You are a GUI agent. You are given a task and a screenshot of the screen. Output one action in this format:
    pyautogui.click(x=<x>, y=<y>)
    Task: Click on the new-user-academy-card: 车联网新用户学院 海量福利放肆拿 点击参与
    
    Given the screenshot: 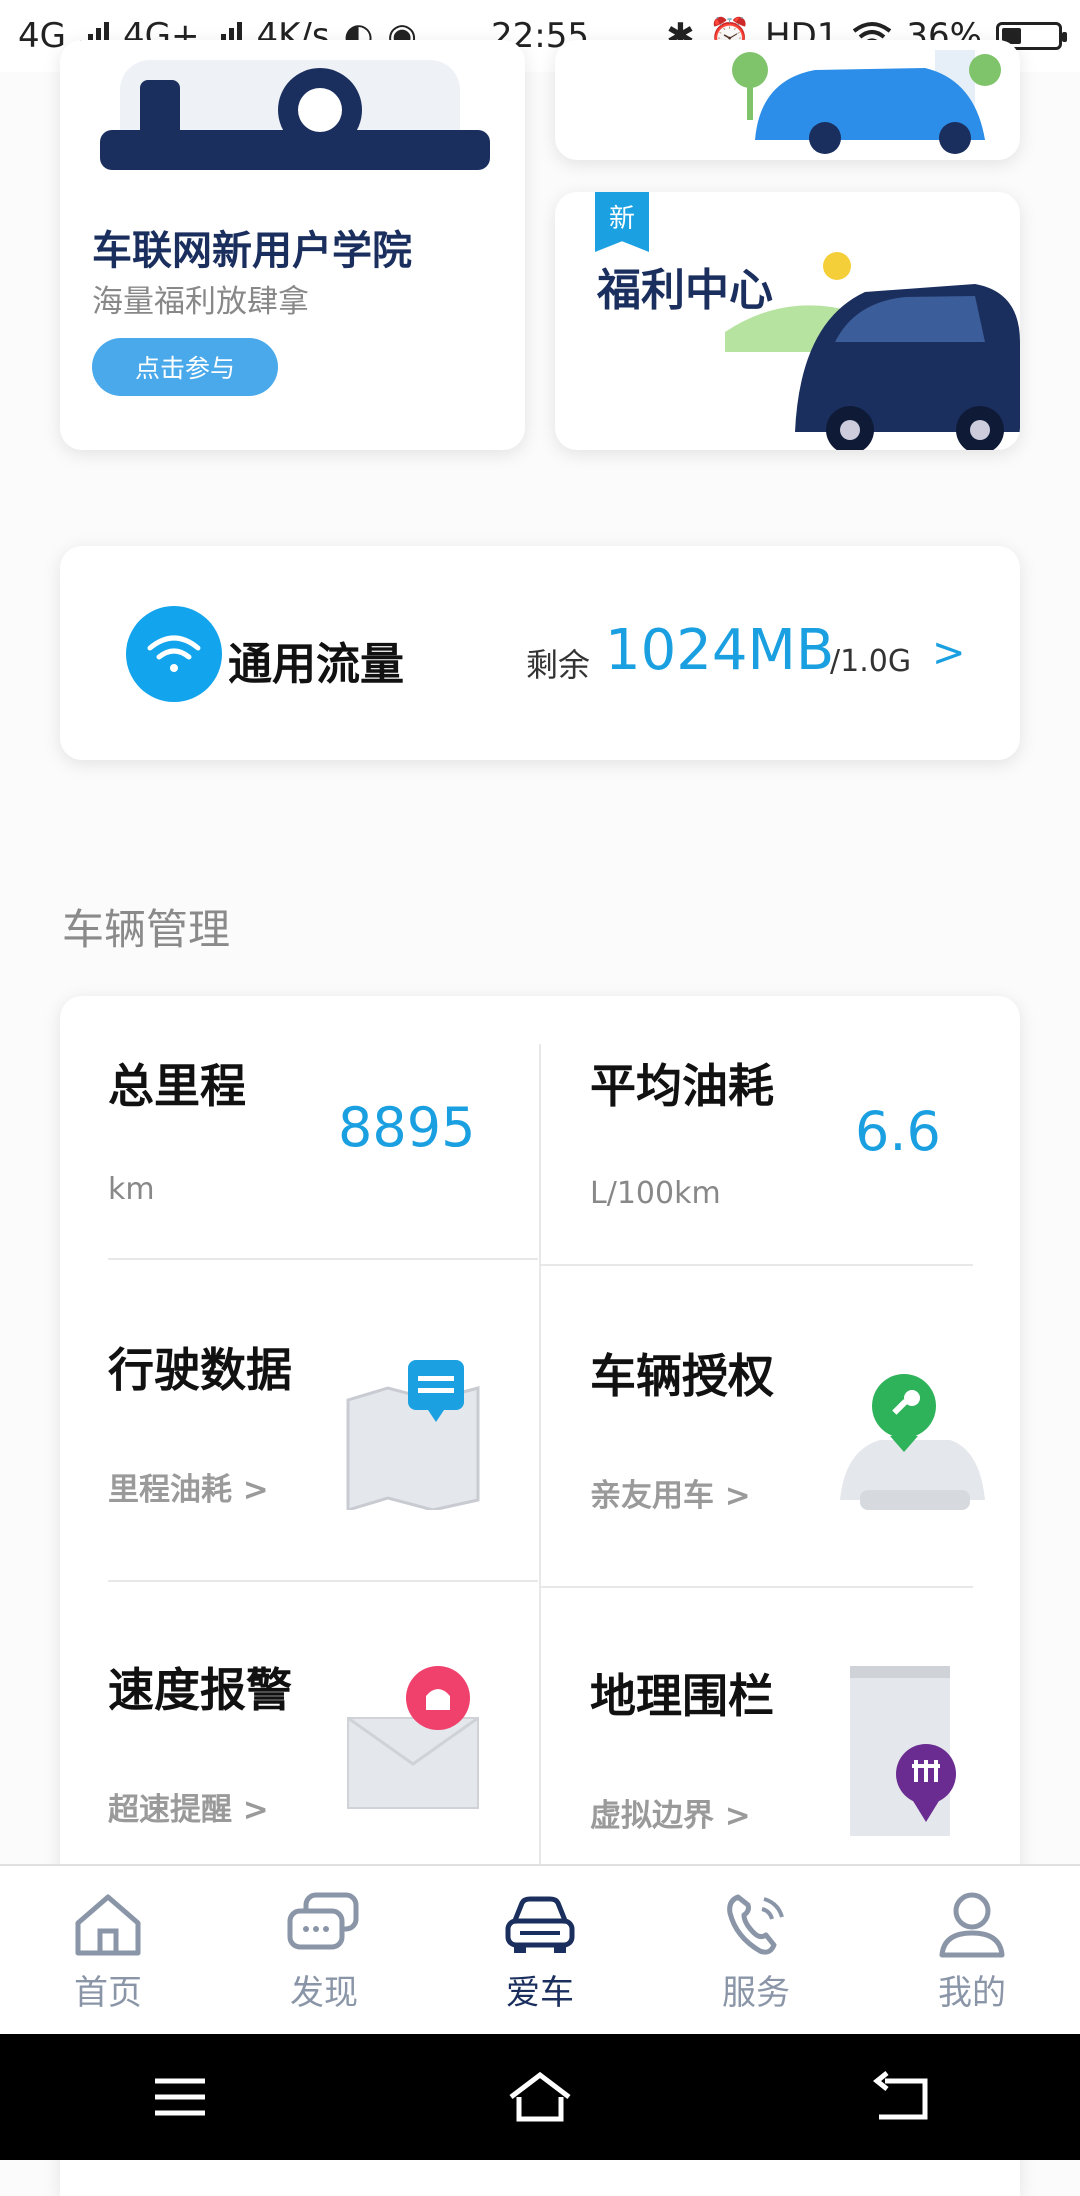 What is the action you would take?
    pyautogui.click(x=292, y=245)
    